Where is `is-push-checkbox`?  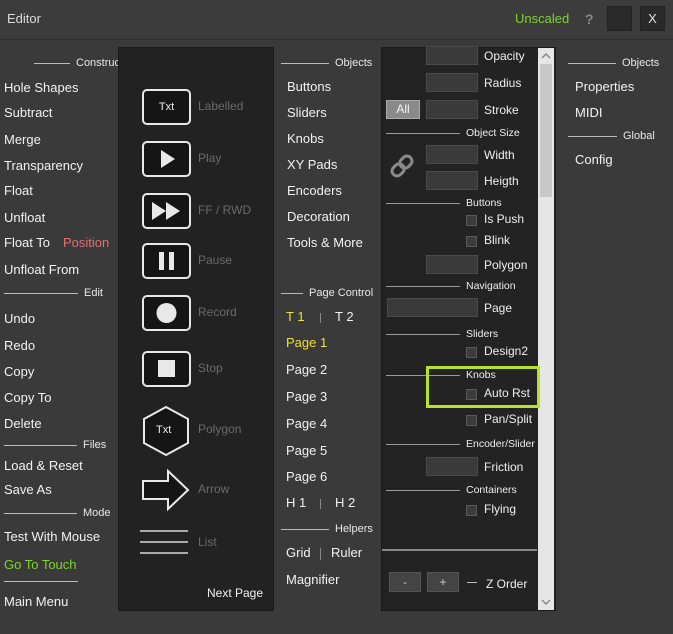 is-push-checkbox is located at coordinates (471, 220).